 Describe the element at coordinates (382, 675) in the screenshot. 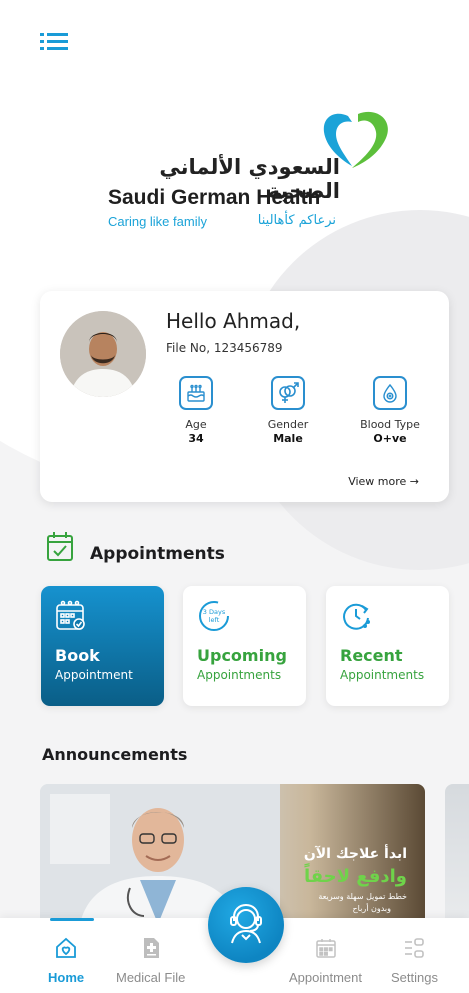

I see `recent-subtitle: Appointments` at that location.